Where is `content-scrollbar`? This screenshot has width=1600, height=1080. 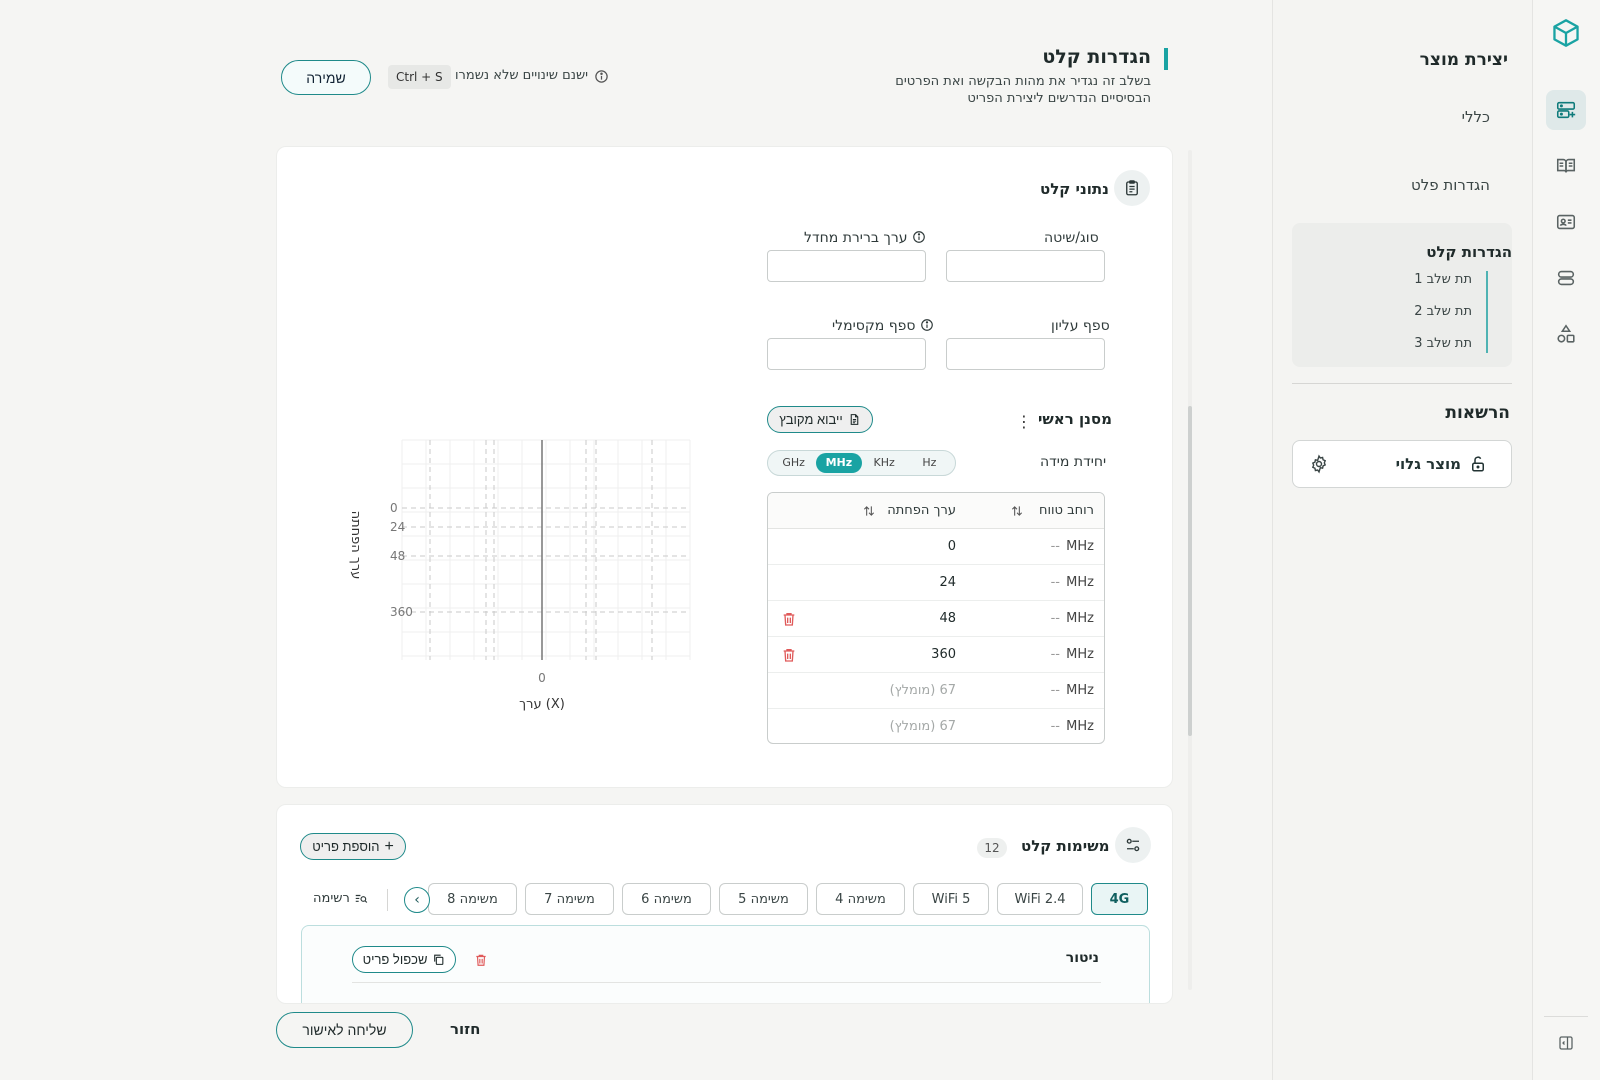 content-scrollbar is located at coordinates (1190, 570).